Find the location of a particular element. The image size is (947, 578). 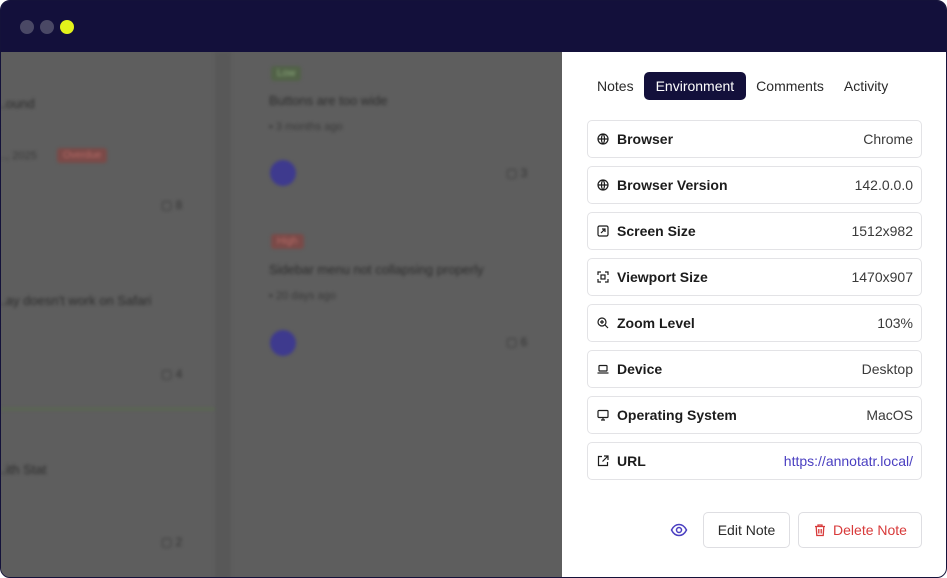

env-label: Zoom Level is located at coordinates (656, 323).